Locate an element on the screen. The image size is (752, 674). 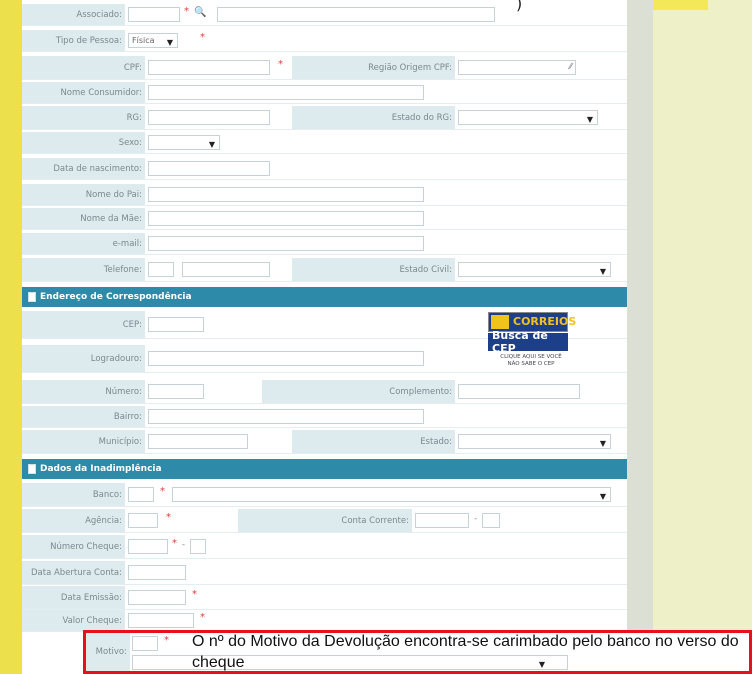
estado-rg-select: ▼ is located at coordinates (528, 117).